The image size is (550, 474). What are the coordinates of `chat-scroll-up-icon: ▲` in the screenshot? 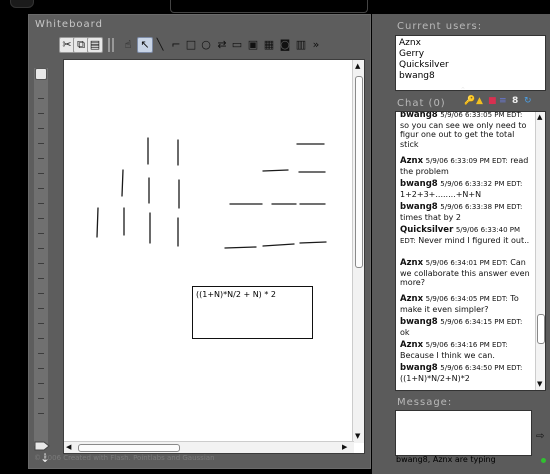 It's located at (539, 117).